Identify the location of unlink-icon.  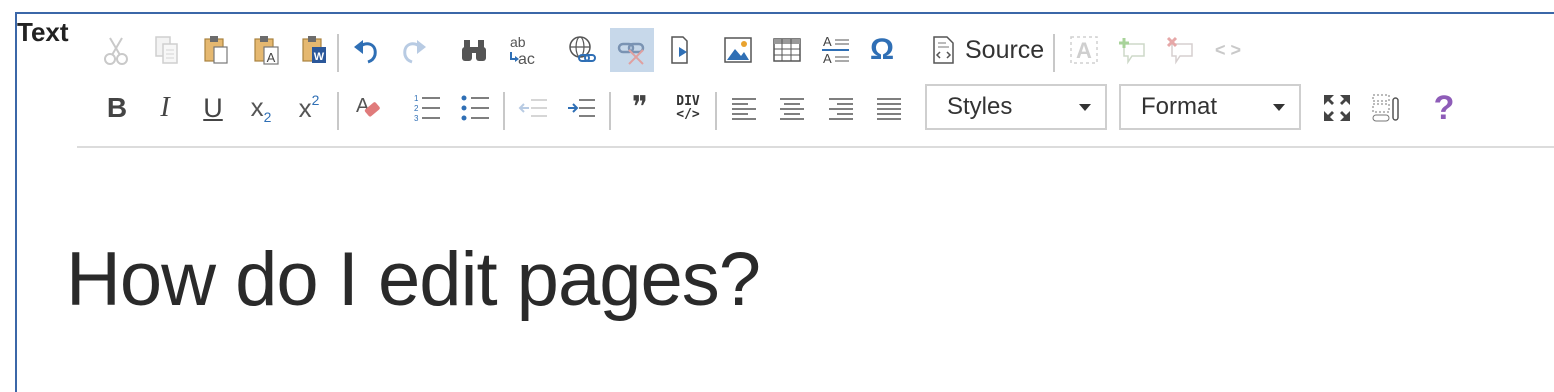
(631, 53).